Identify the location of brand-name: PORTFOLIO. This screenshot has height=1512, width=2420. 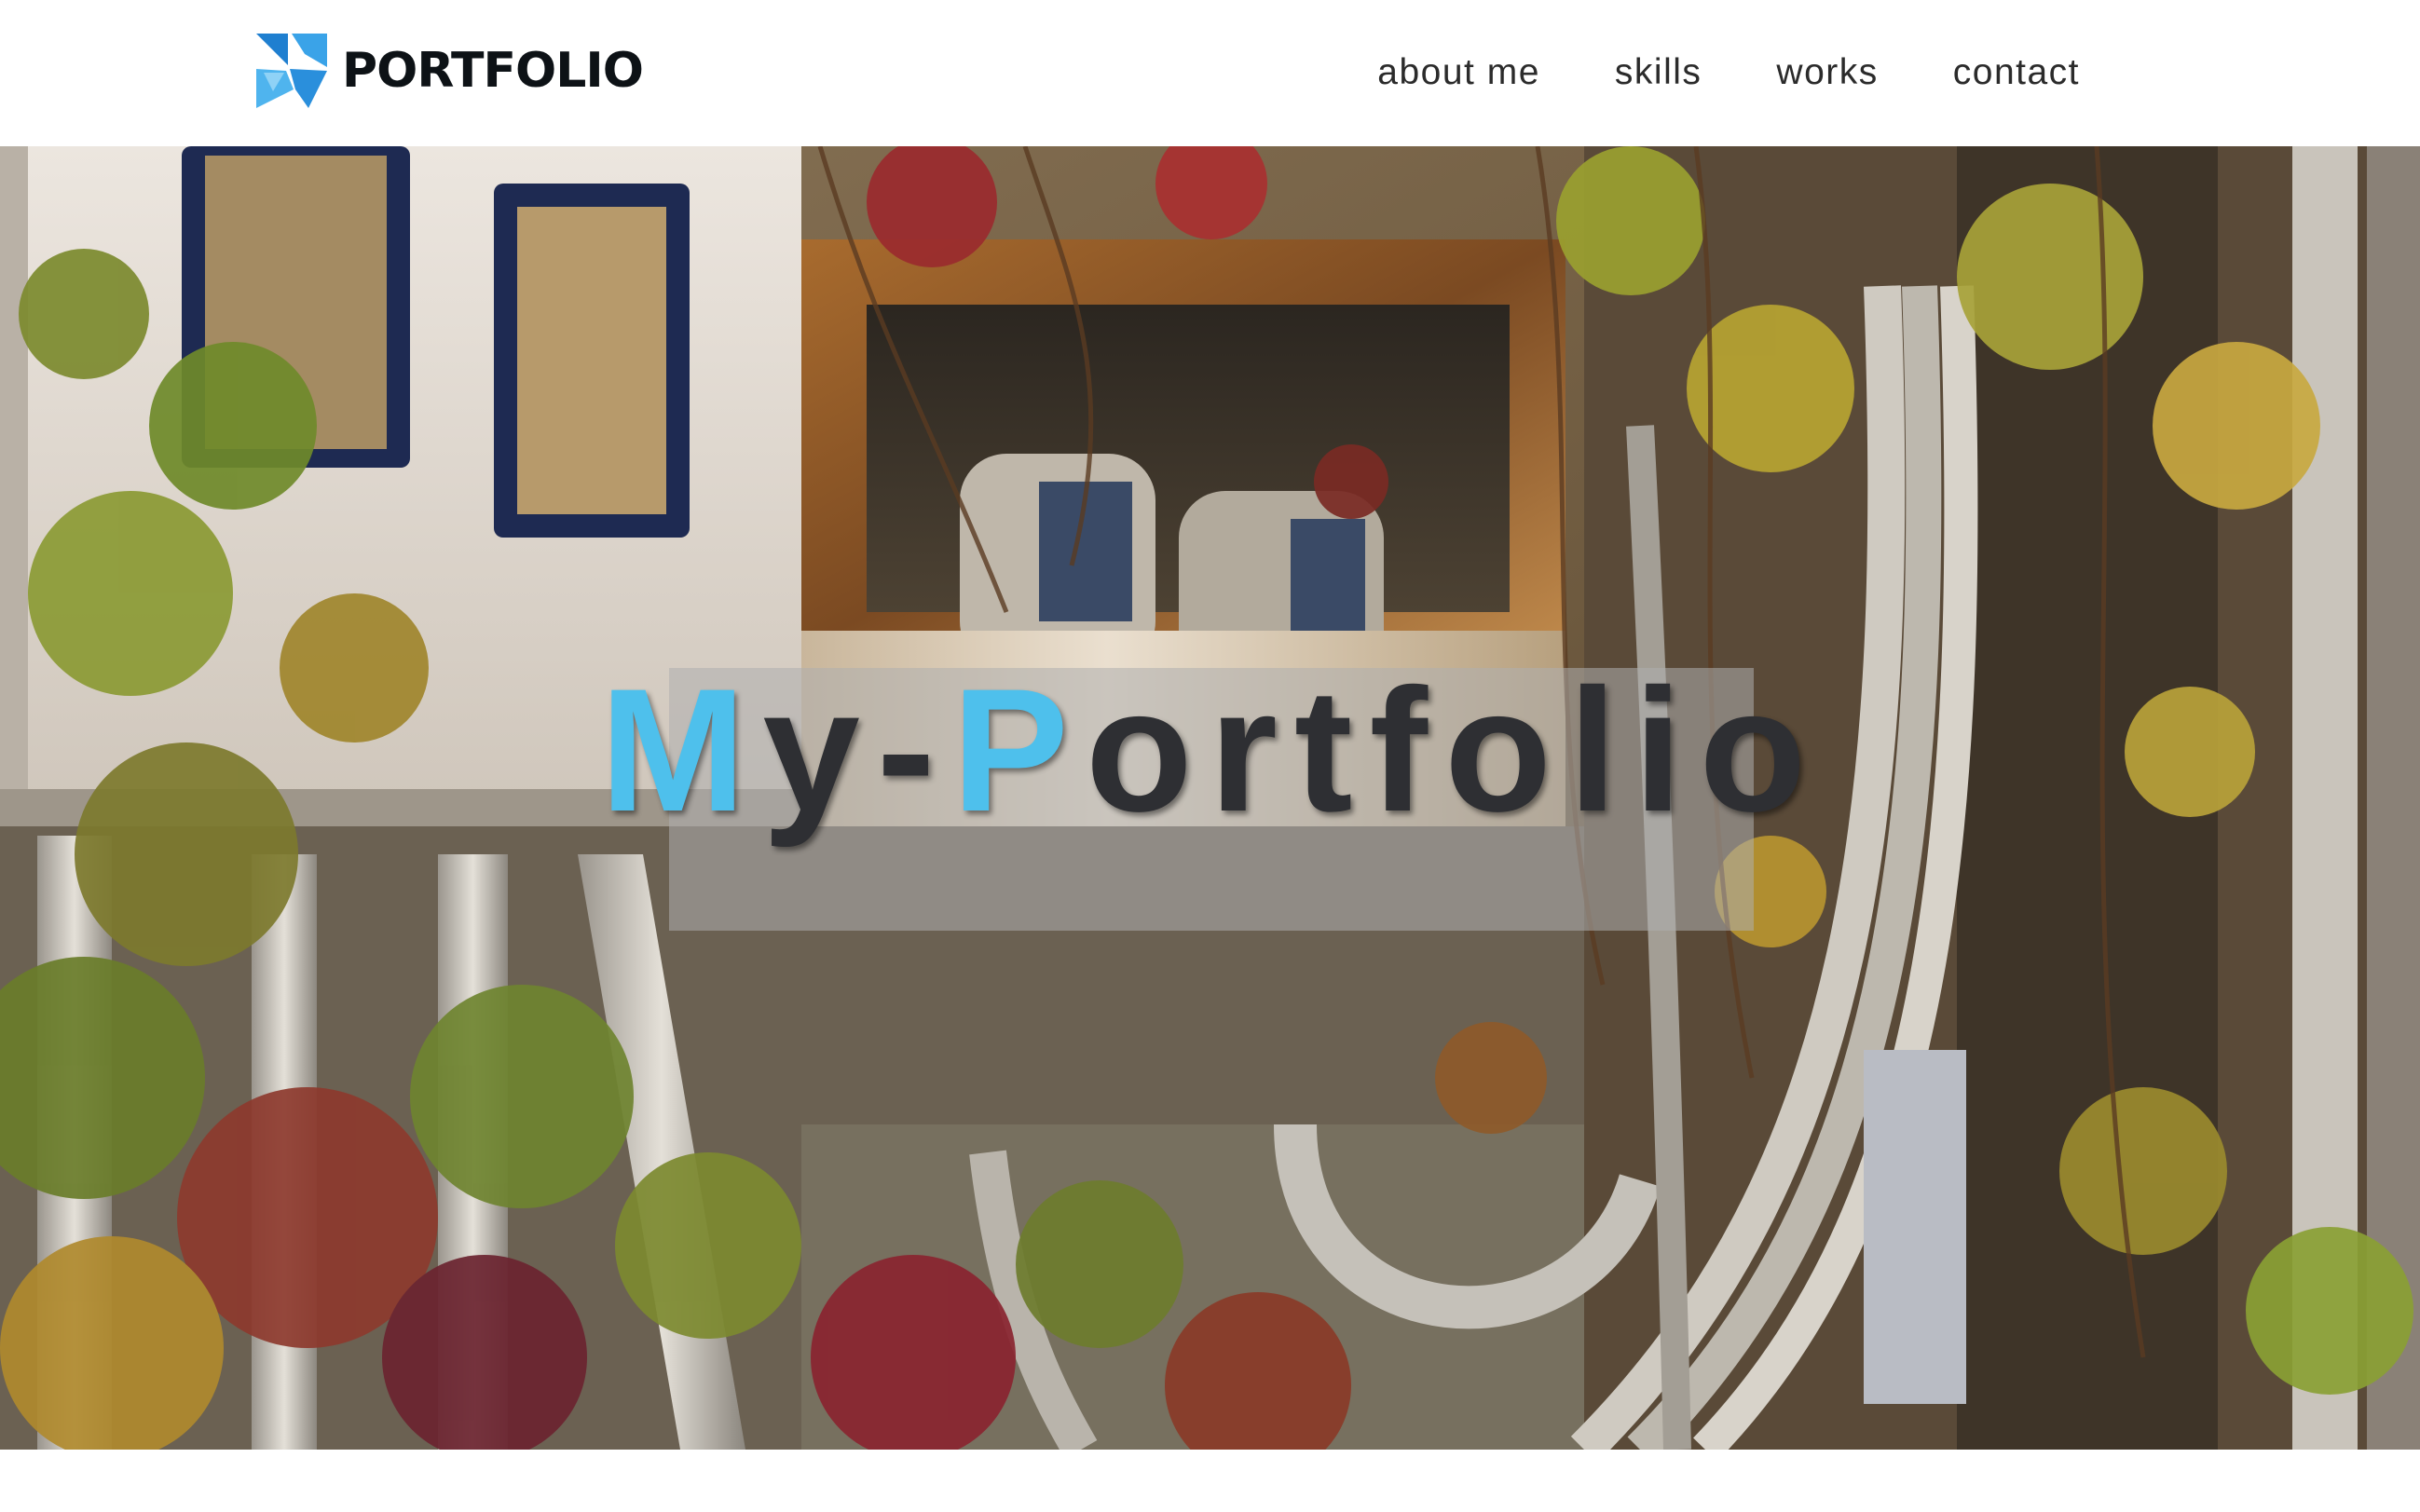
(493, 71).